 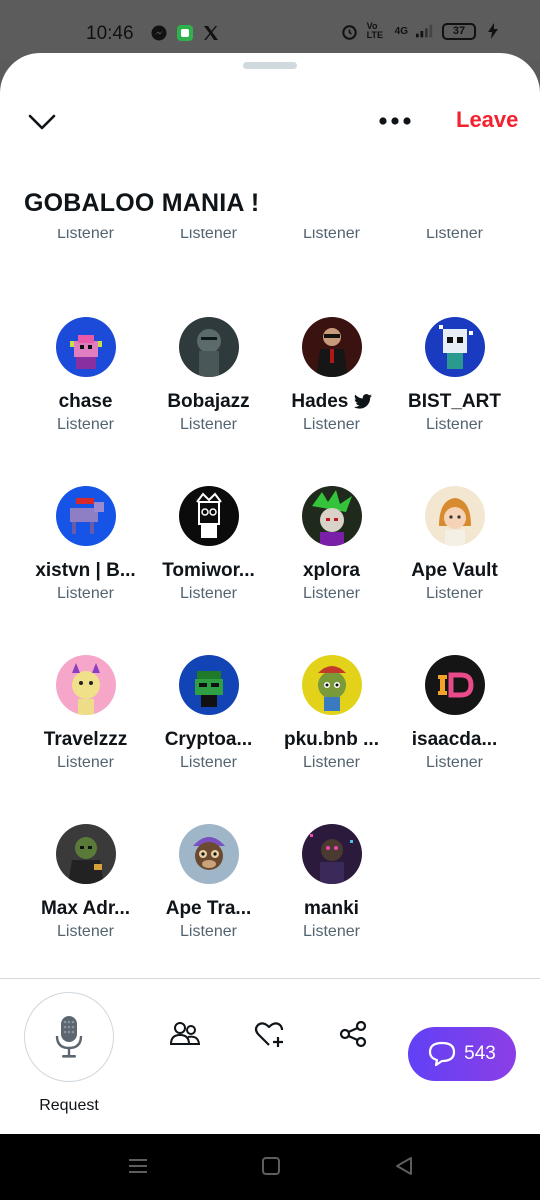 What do you see at coordinates (331, 570) in the screenshot?
I see `listener-name: xplora` at bounding box center [331, 570].